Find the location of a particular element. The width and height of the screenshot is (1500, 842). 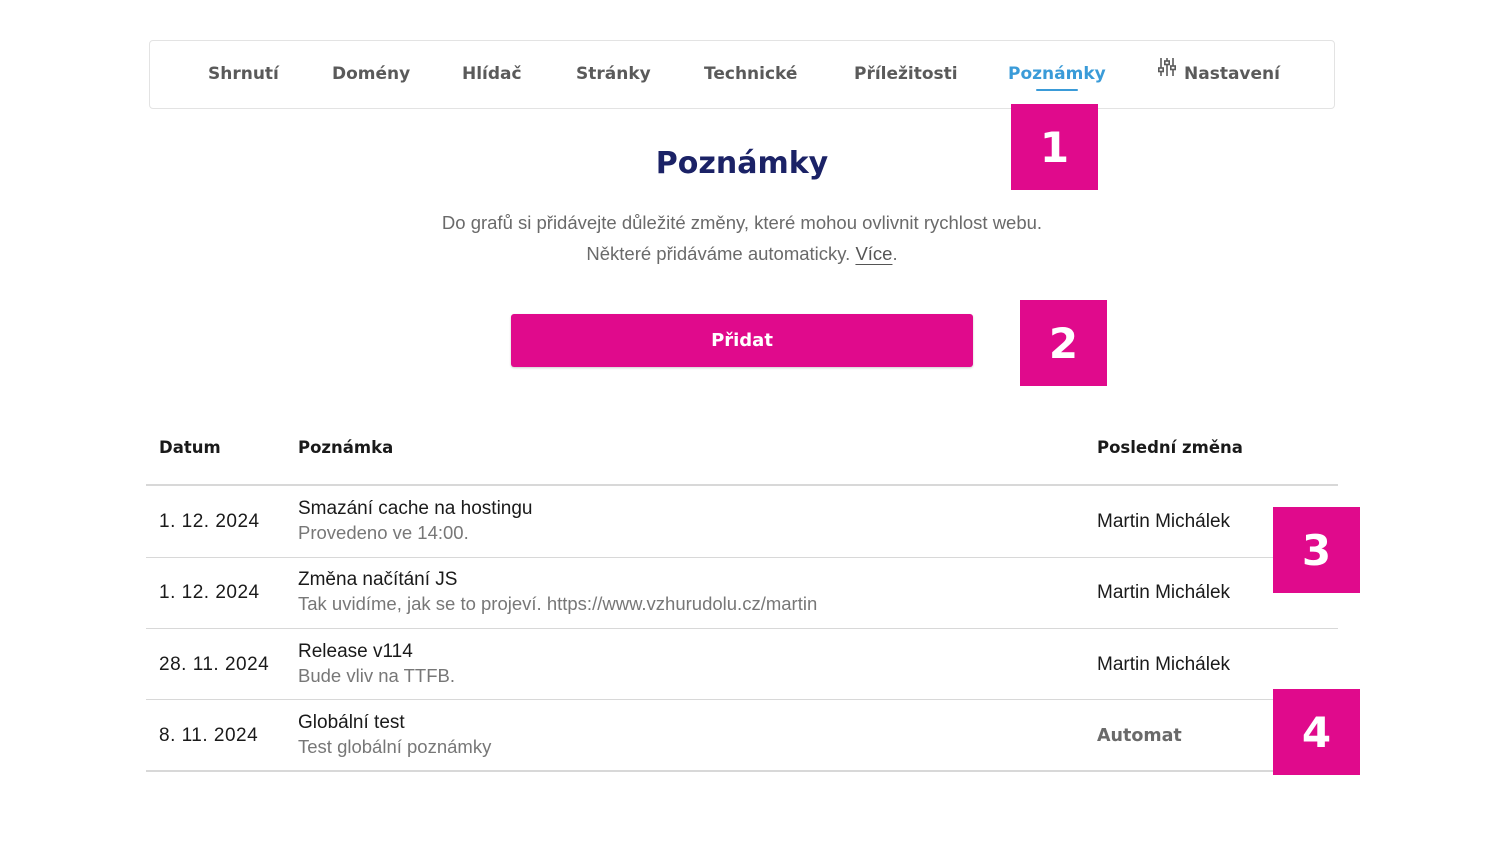

row-note-subtitle: Test globální poznámky is located at coordinates (395, 746).